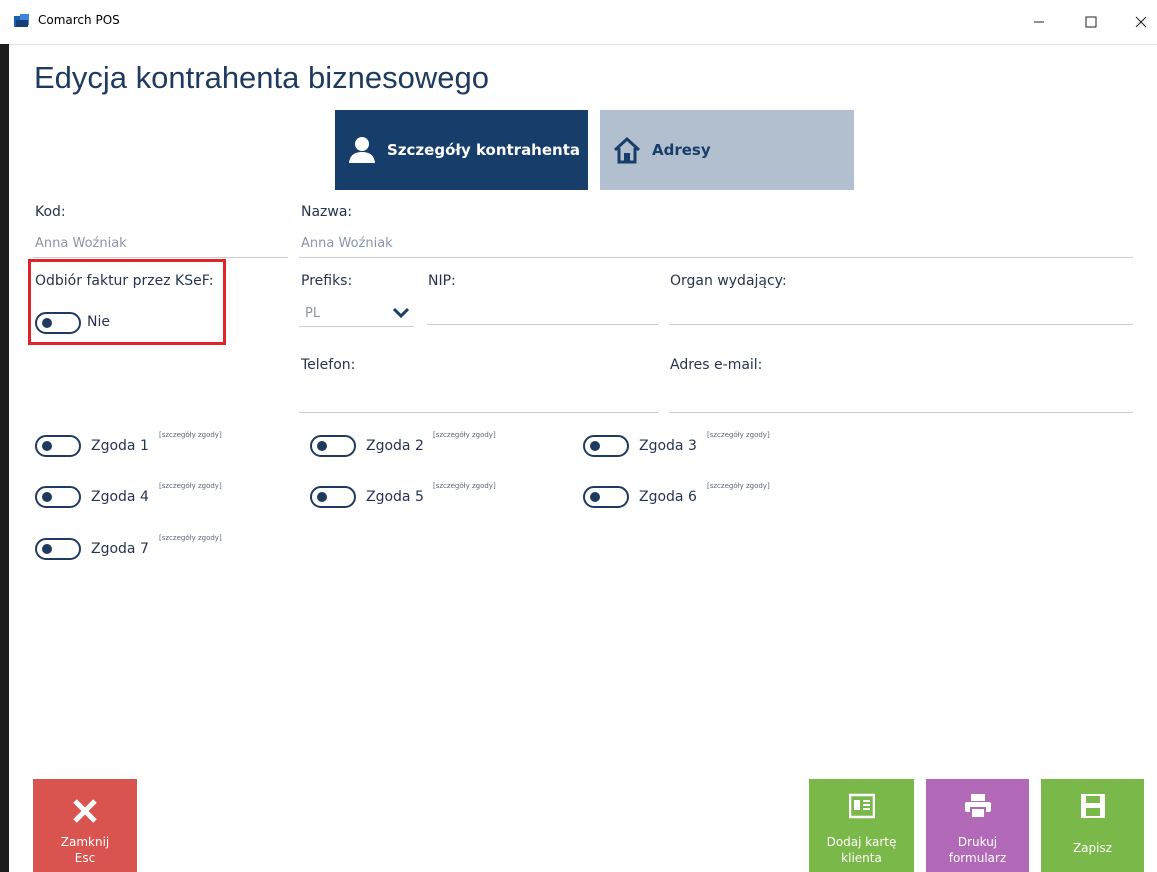 This screenshot has width=1157, height=872. I want to click on house-icon, so click(627, 150).